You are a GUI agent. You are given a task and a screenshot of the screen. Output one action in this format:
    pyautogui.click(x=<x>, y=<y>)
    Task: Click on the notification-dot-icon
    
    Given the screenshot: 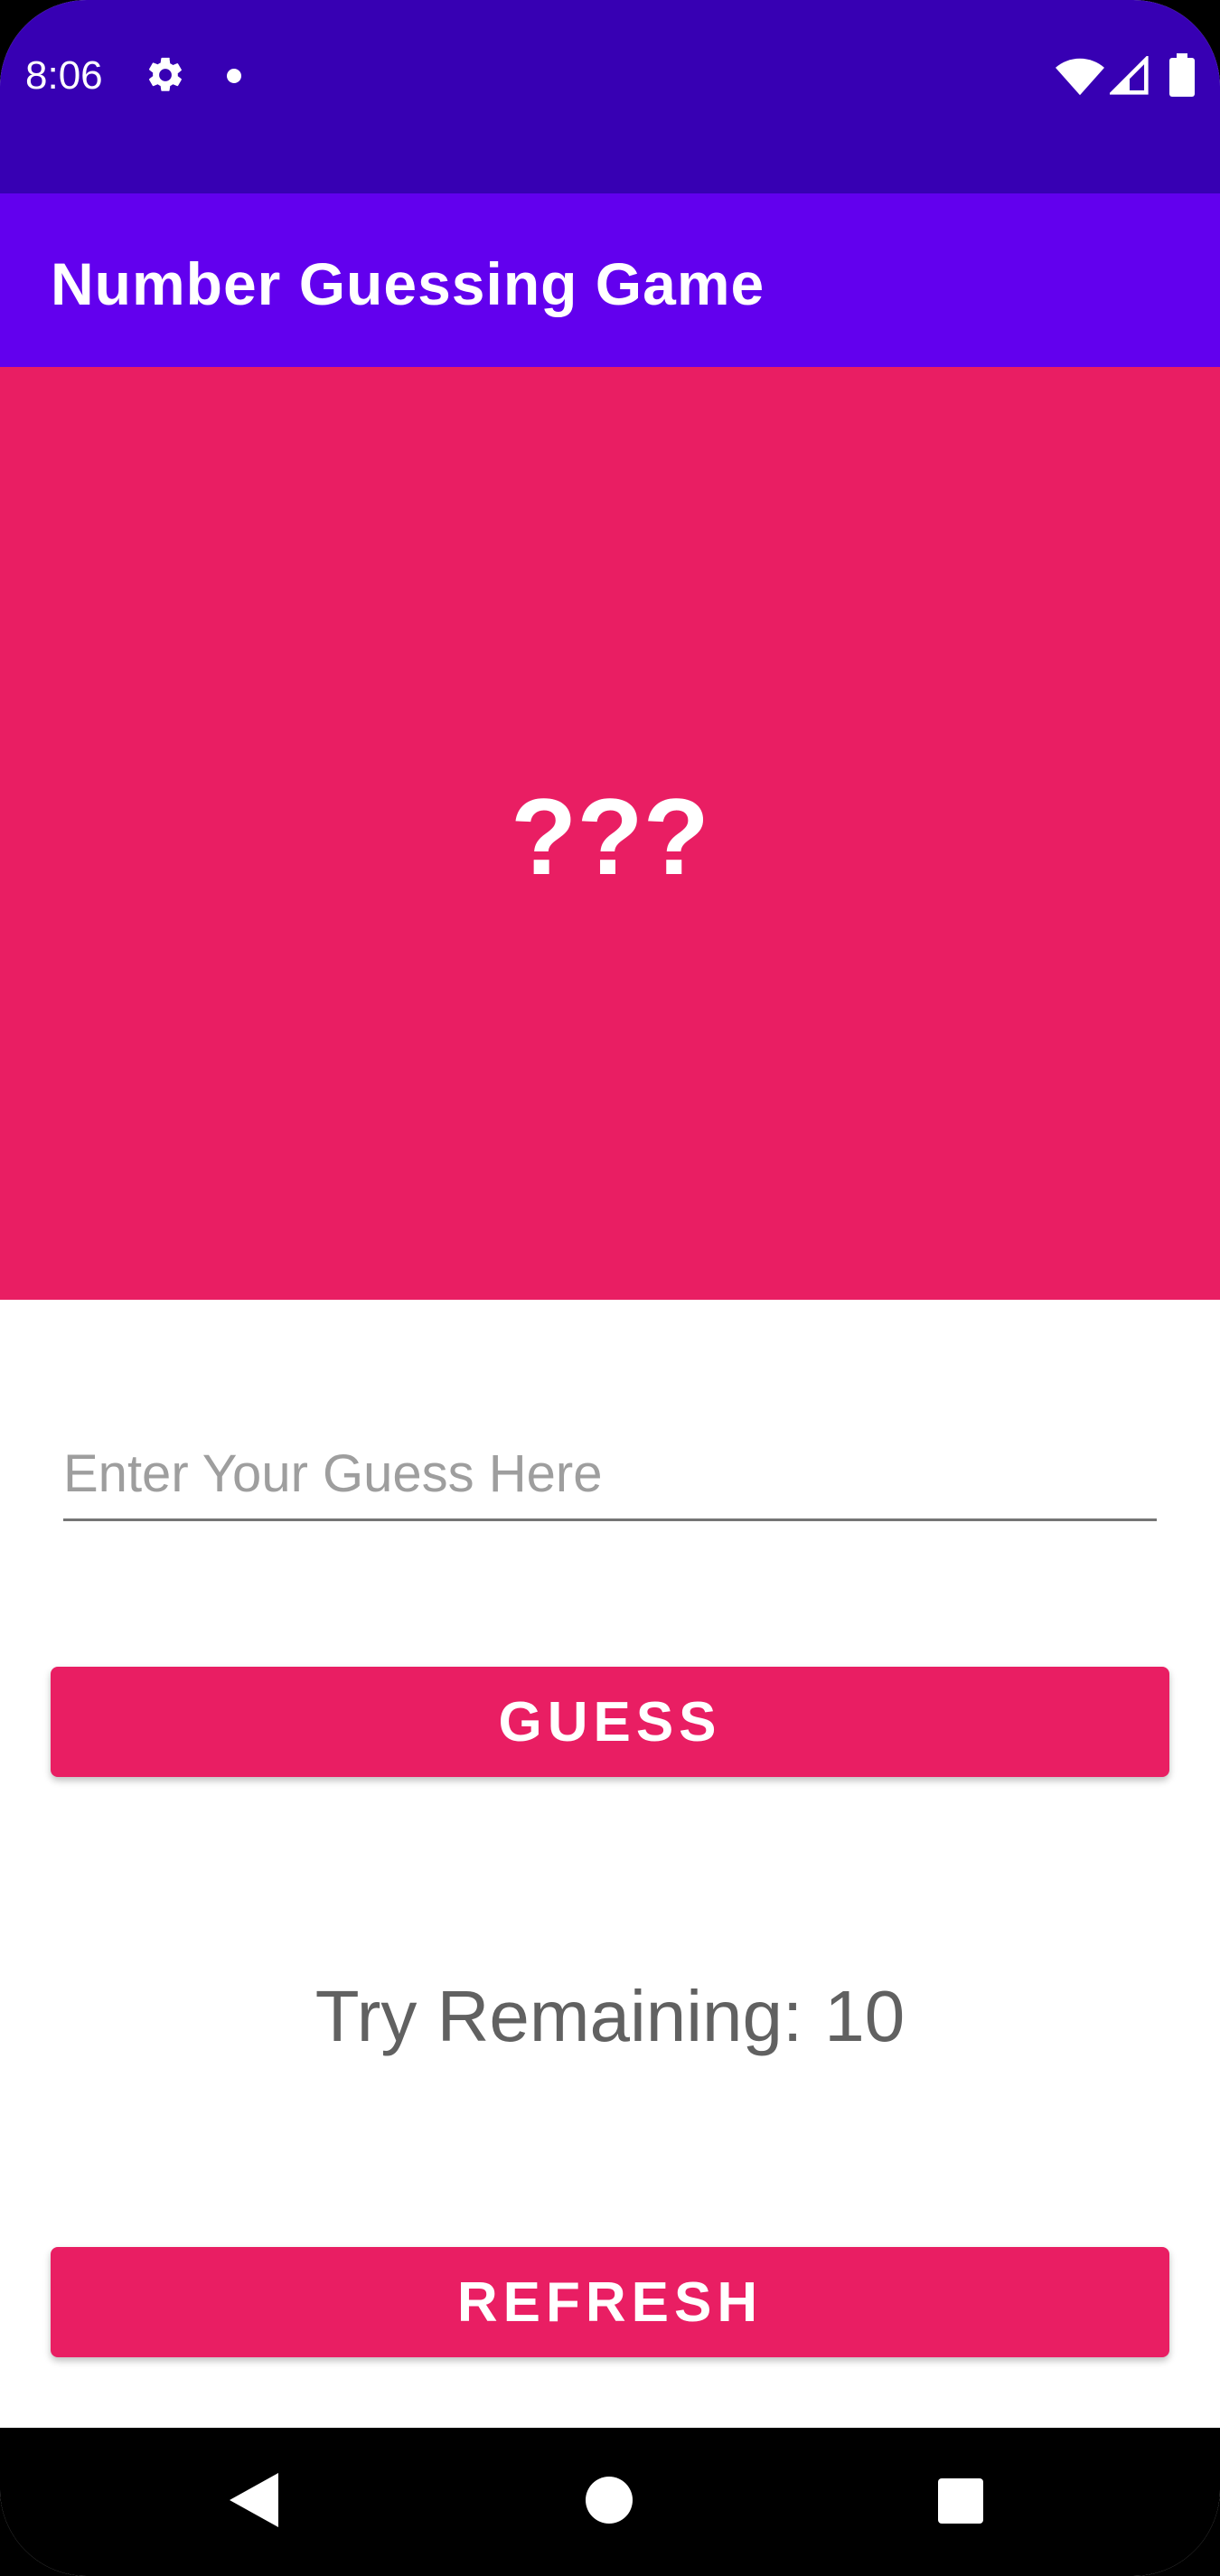 What is the action you would take?
    pyautogui.click(x=234, y=76)
    